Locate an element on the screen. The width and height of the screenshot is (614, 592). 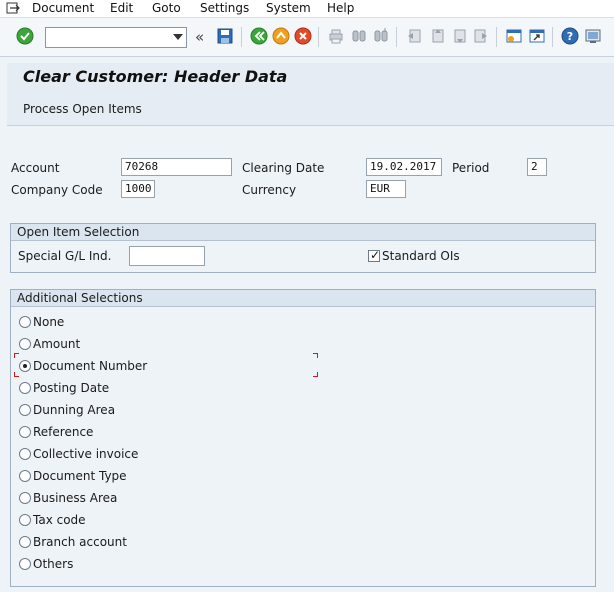
print-icon is located at coordinates (336, 36).